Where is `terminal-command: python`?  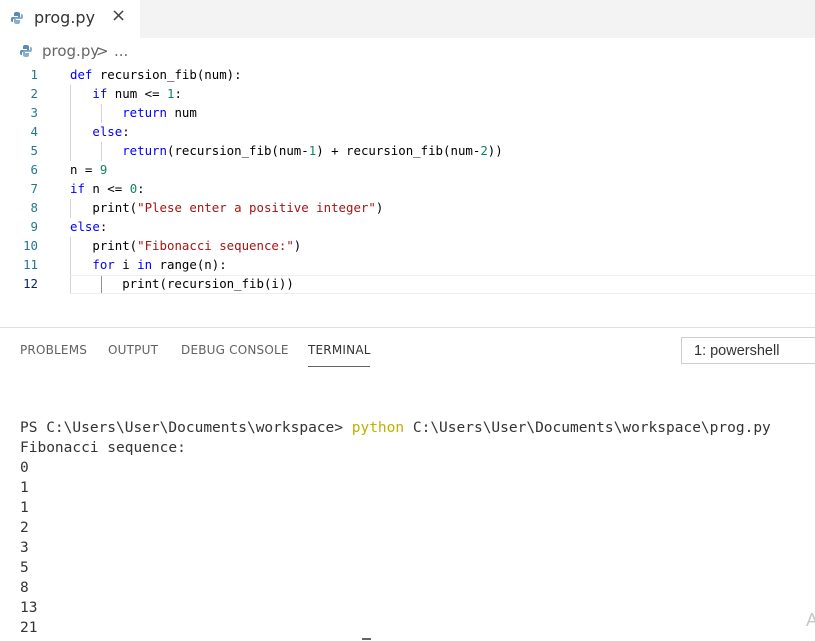
terminal-command: python is located at coordinates (378, 428).